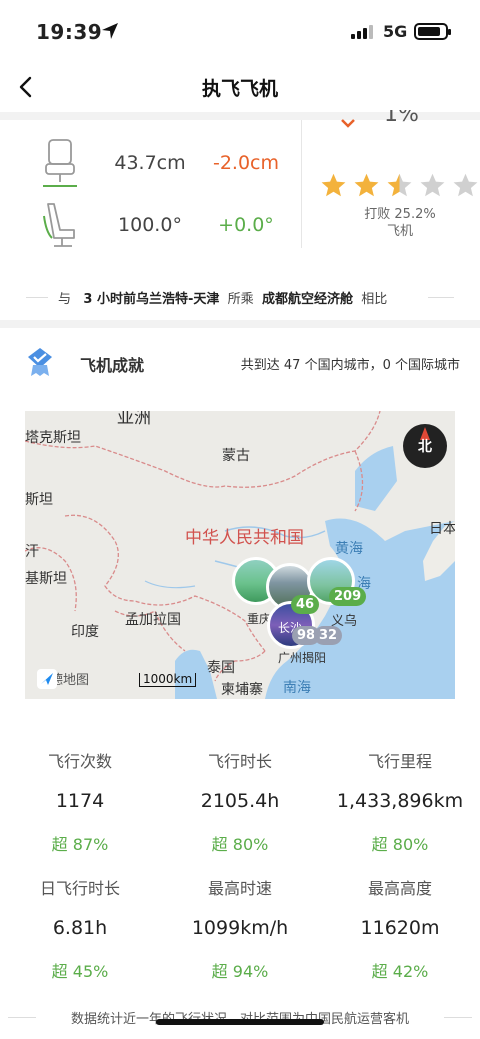  What do you see at coordinates (150, 163) in the screenshot?
I see `seat-pitch-value: 43.7cm` at bounding box center [150, 163].